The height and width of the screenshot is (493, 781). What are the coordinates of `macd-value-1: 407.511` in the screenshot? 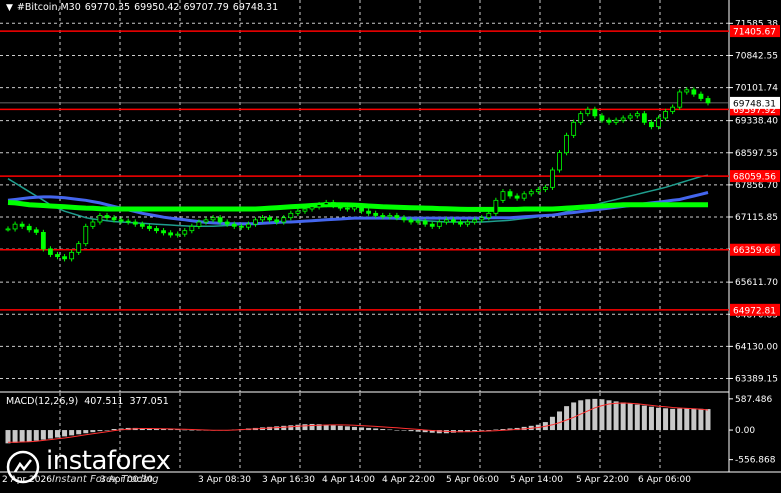 It's located at (104, 401).